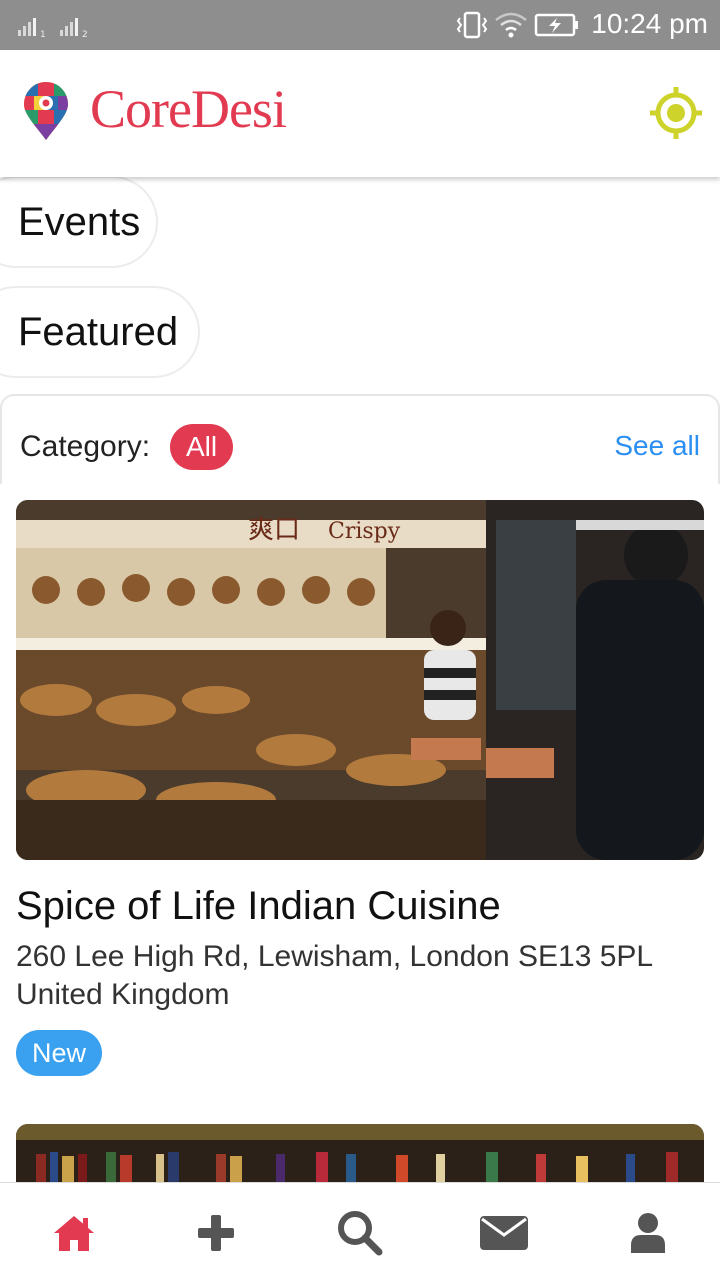  I want to click on search-icon, so click(360, 1233).